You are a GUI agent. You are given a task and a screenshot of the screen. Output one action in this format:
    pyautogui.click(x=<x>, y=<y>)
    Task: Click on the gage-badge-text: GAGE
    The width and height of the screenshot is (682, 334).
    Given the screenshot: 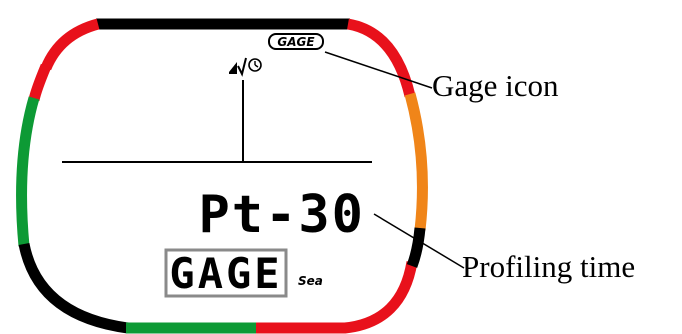 What is the action you would take?
    pyautogui.click(x=296, y=42)
    